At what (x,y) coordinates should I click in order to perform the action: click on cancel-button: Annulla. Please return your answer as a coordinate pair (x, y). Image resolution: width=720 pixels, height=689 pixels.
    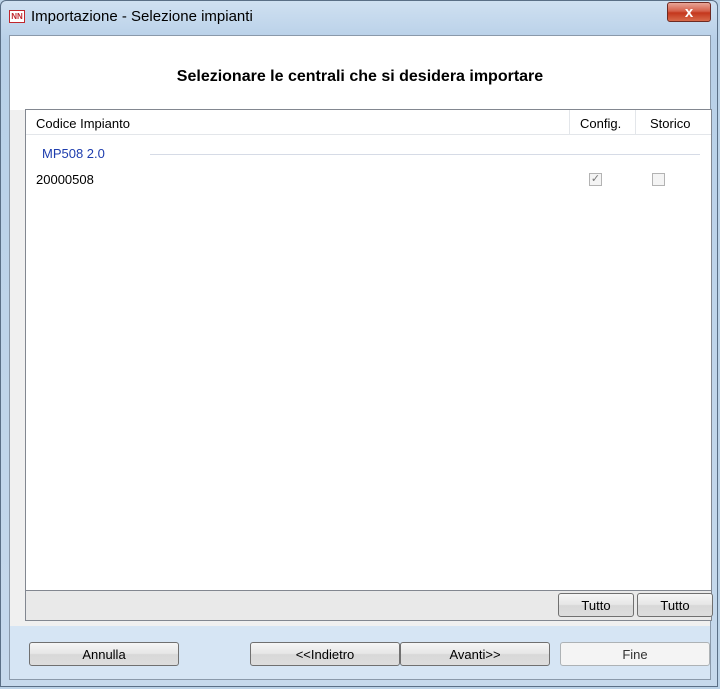
    Looking at the image, I should click on (104, 654).